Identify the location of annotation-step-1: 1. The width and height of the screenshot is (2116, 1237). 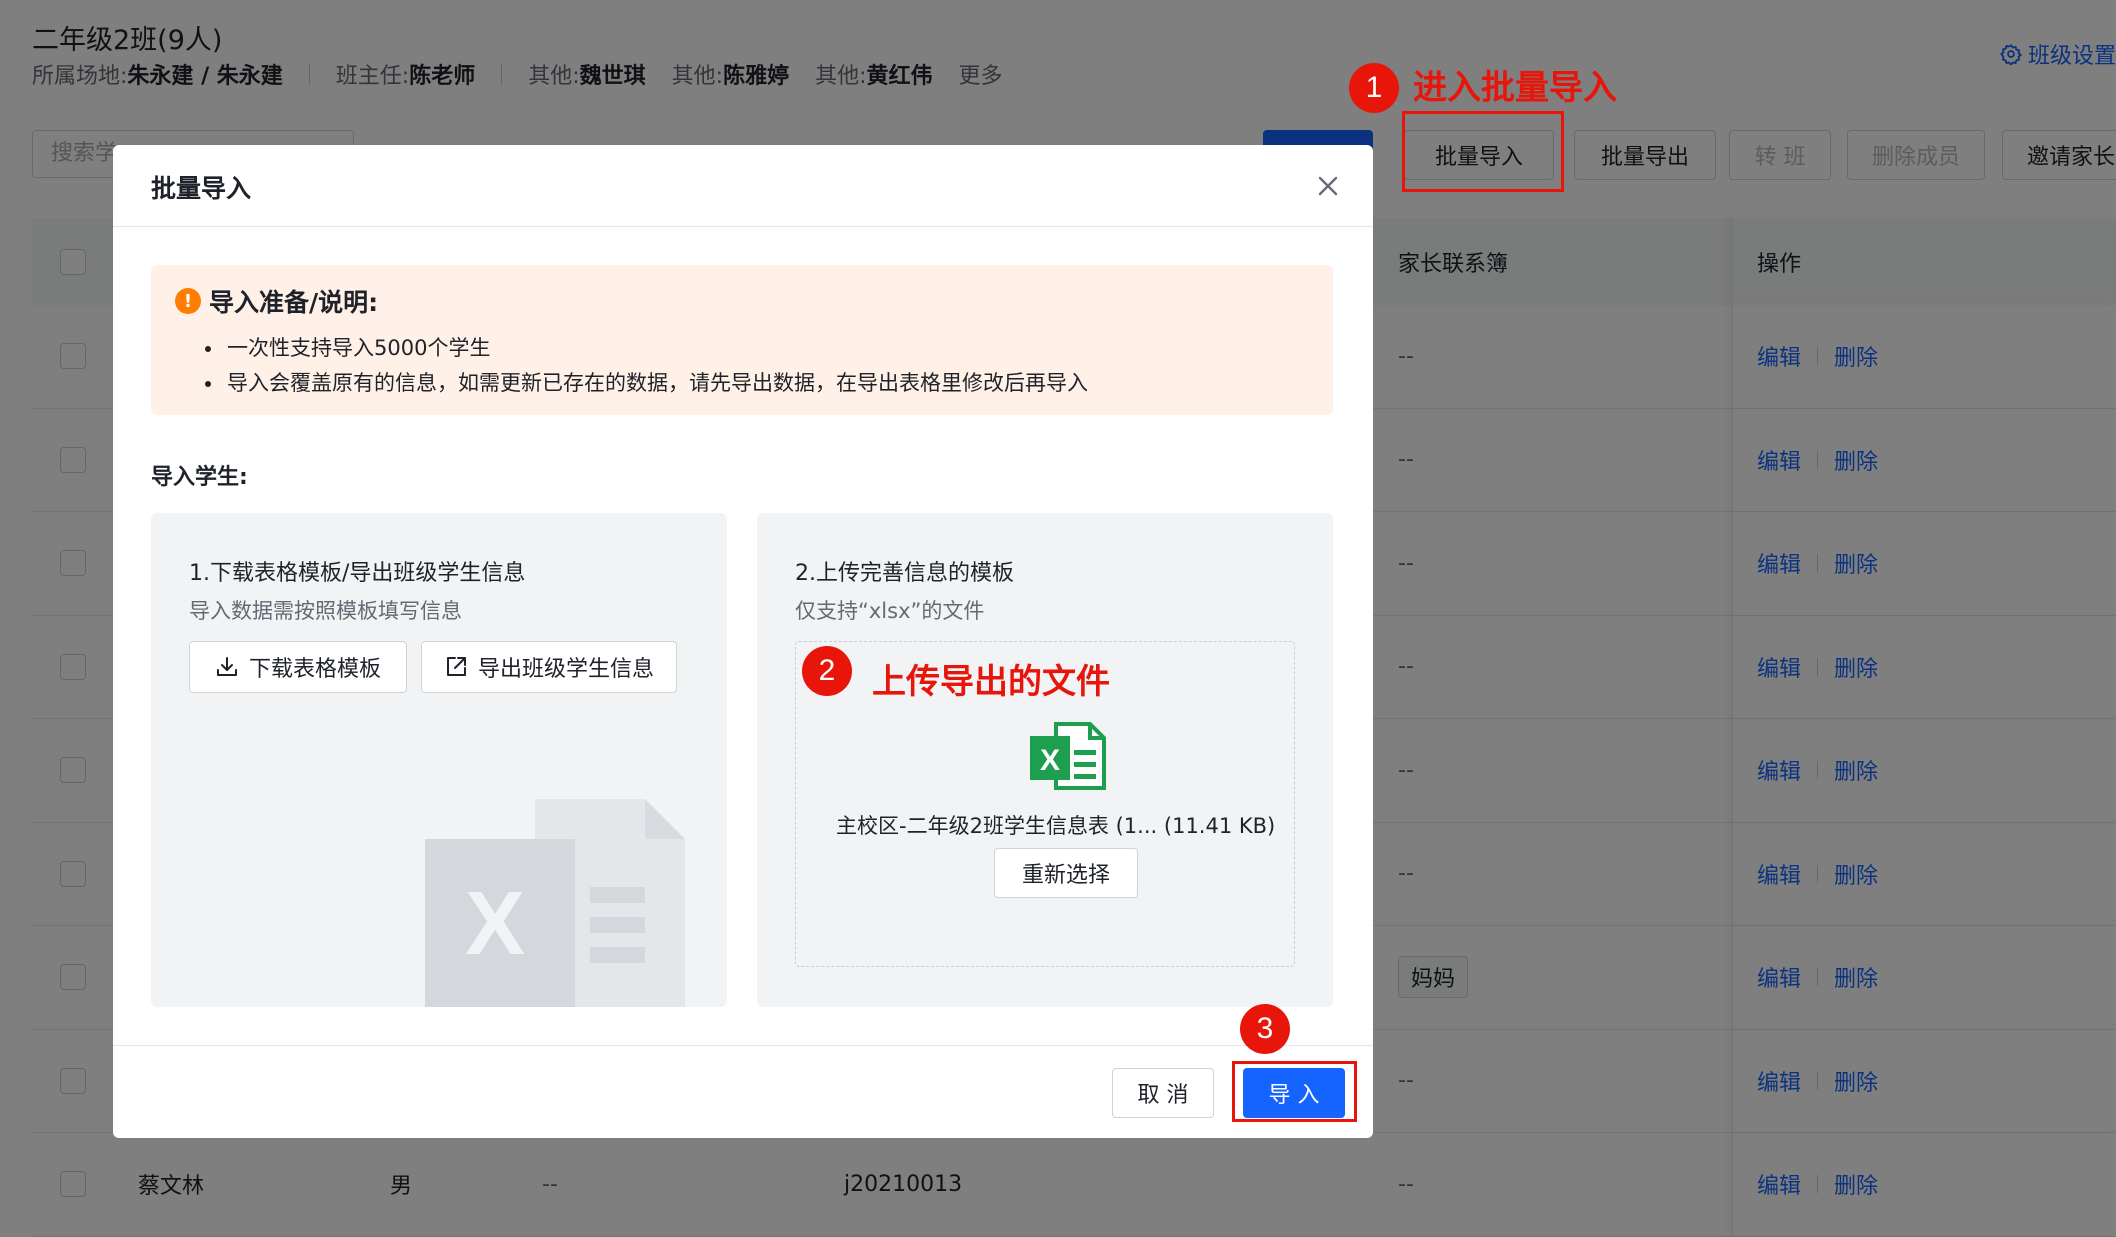
(1374, 88).